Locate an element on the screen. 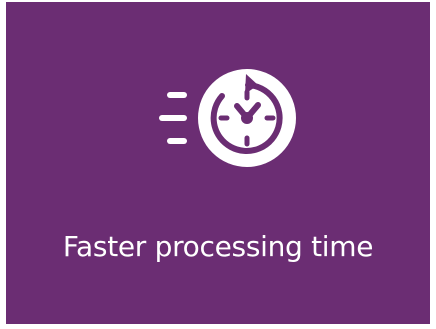 The image size is (436, 329). fast-clock-icon is located at coordinates (227, 118).